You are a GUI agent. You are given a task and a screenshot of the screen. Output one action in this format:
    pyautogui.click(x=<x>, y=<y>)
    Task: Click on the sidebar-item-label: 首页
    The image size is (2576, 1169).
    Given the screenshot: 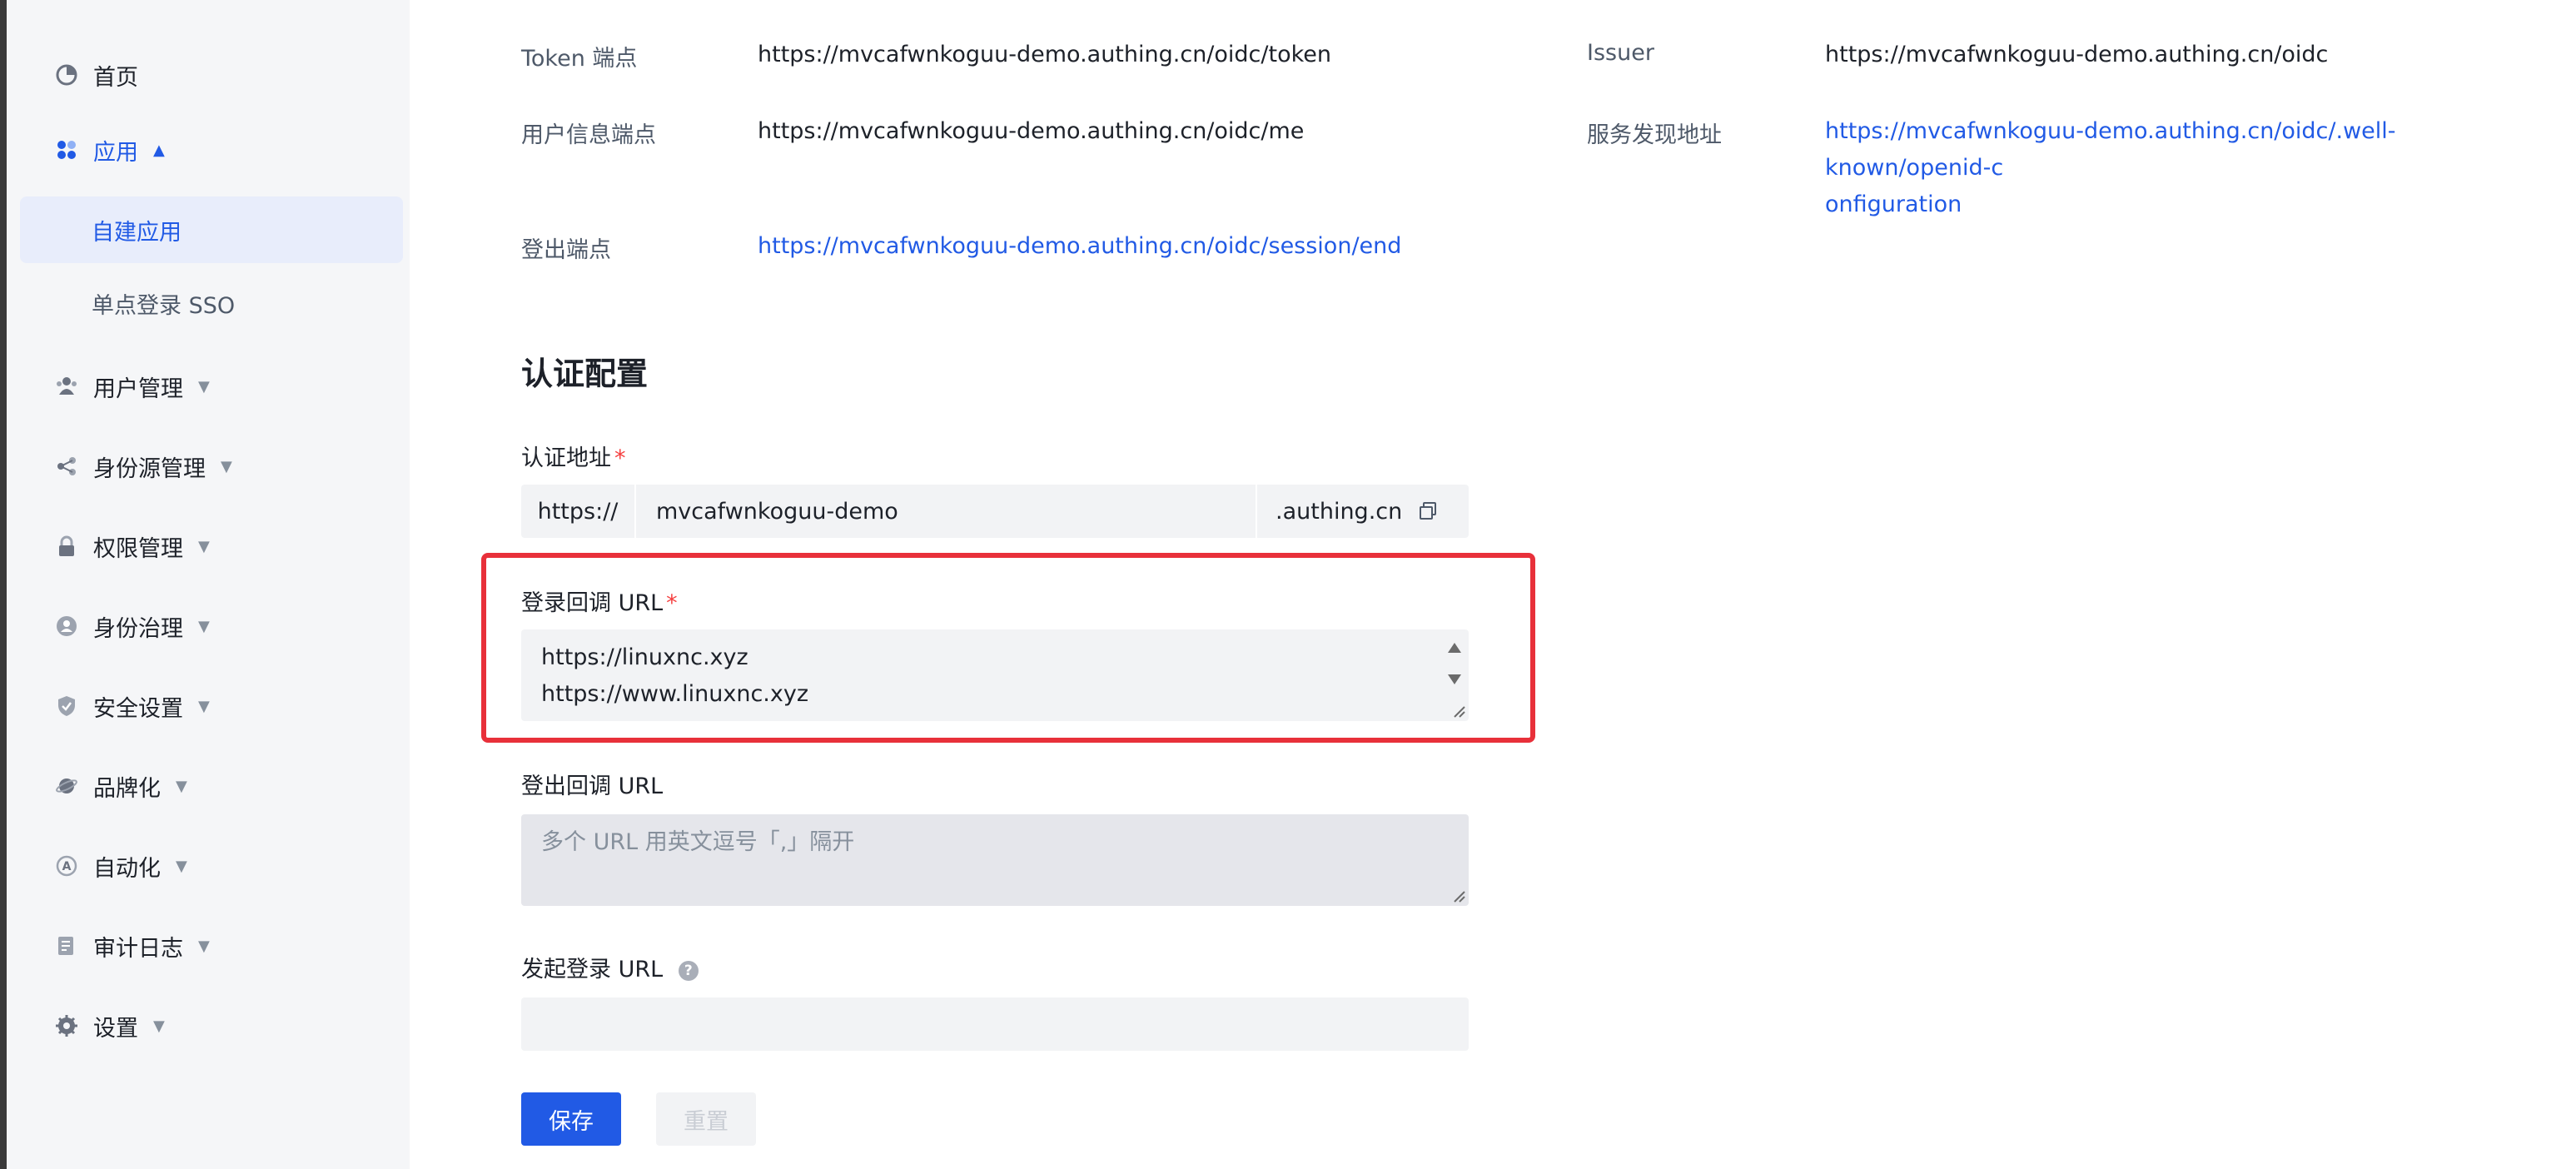 What is the action you would take?
    pyautogui.click(x=115, y=77)
    